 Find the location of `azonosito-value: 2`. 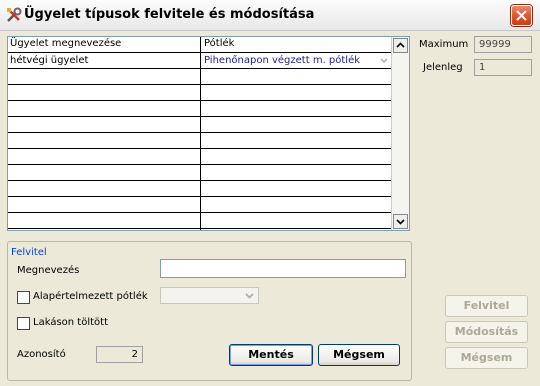

azonosito-value: 2 is located at coordinates (119, 354).